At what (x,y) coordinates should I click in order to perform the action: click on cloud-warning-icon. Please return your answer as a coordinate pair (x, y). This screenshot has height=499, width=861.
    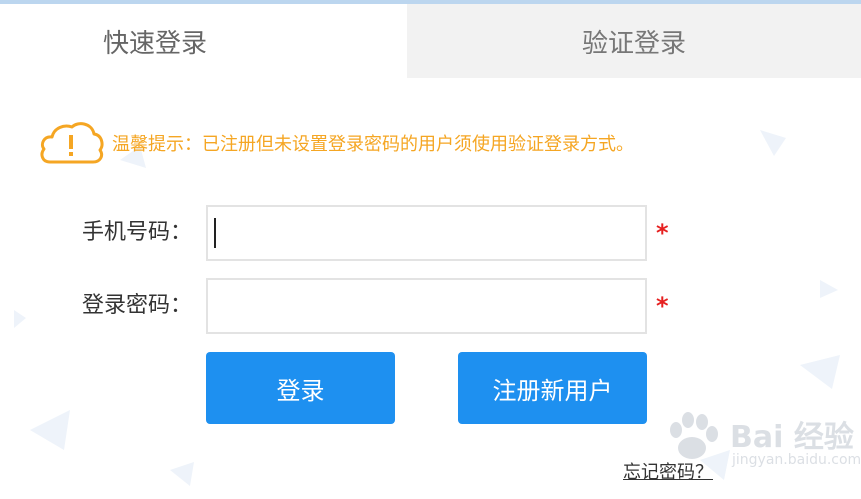
    Looking at the image, I should click on (72, 143).